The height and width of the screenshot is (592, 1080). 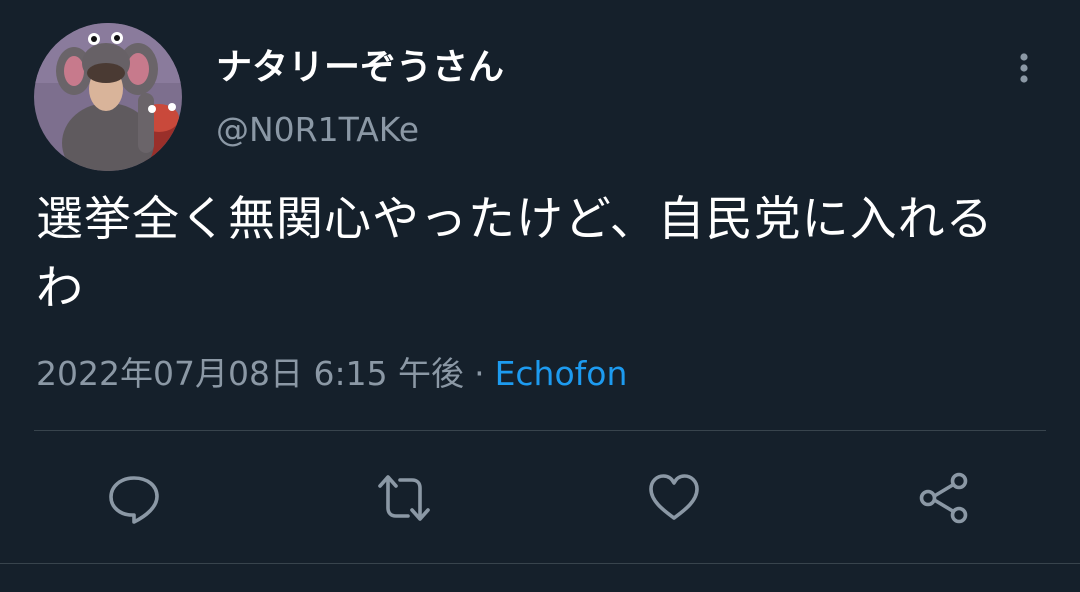 What do you see at coordinates (250, 373) in the screenshot?
I see `tweet-timestamp: 2022年07月08日 6:15 午後` at bounding box center [250, 373].